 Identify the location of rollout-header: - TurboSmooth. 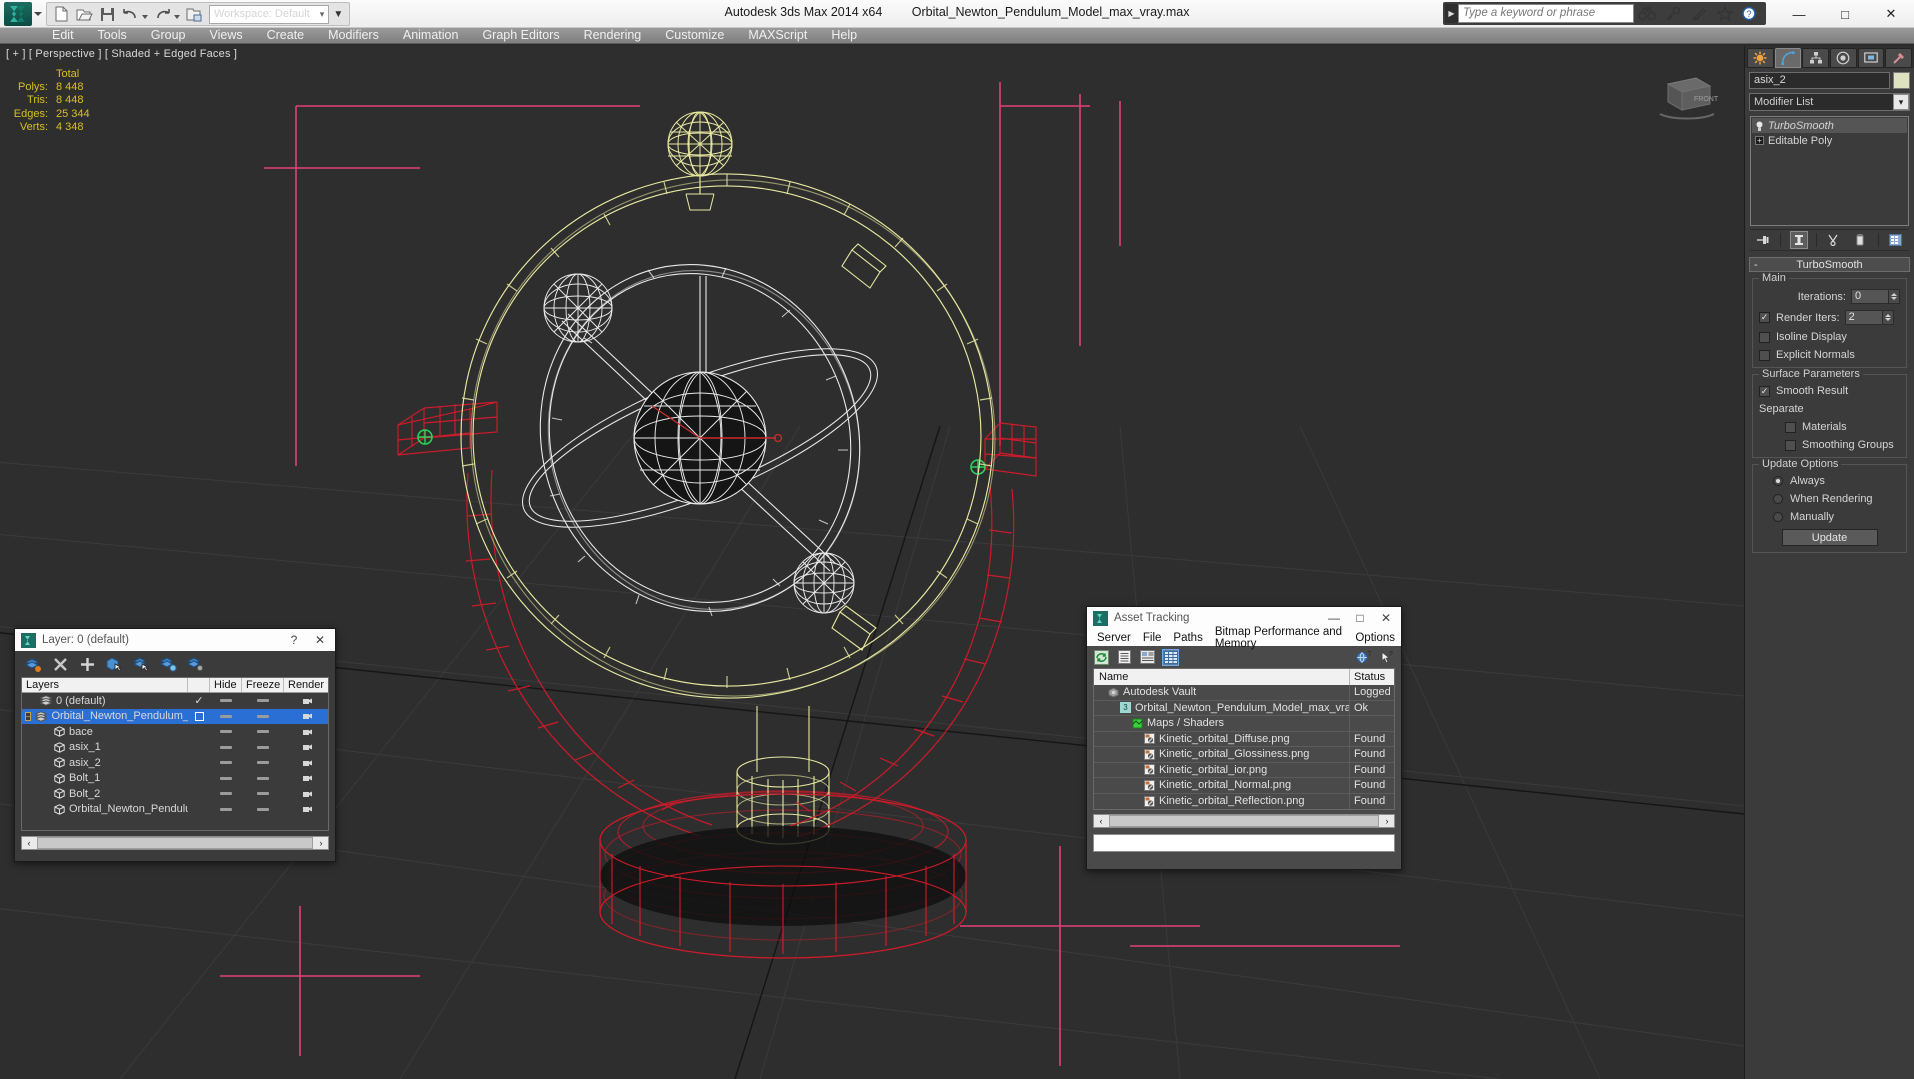
(1829, 264).